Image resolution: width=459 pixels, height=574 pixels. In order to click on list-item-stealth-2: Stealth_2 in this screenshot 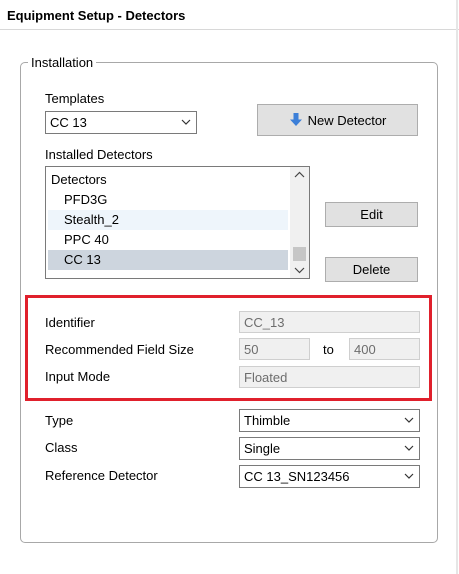, I will do `click(168, 220)`.